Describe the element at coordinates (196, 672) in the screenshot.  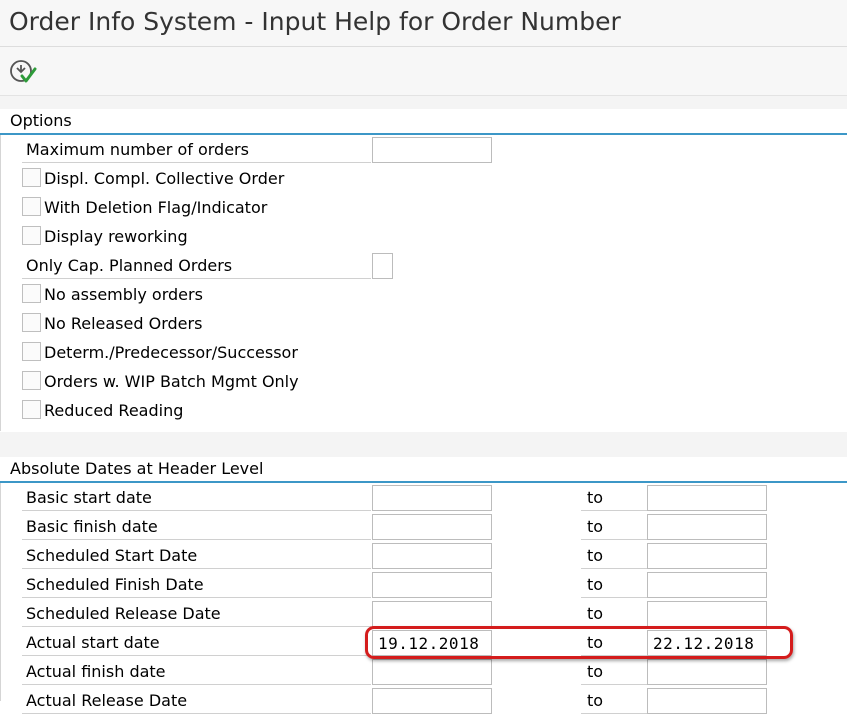
I see `date-range-label: Actual finish date` at that location.